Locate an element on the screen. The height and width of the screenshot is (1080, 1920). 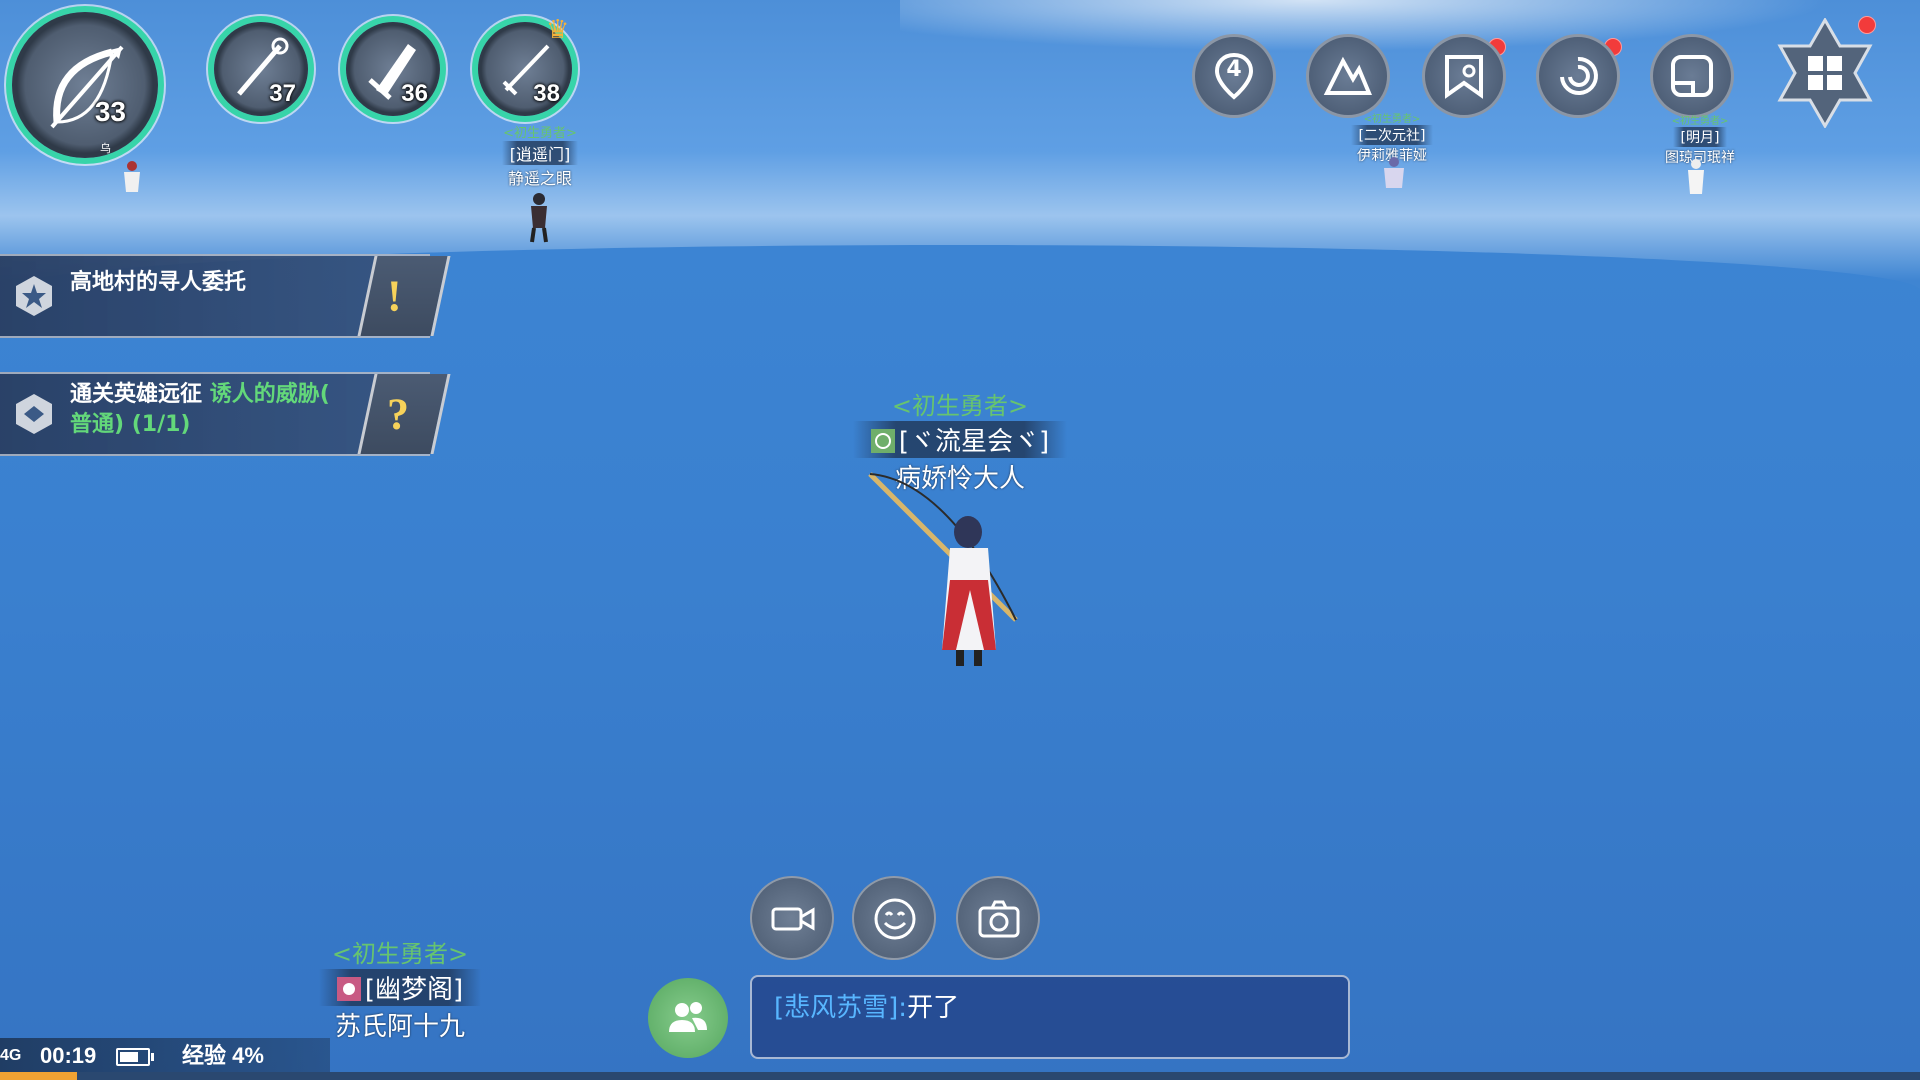
record-video-button is located at coordinates (792, 918).